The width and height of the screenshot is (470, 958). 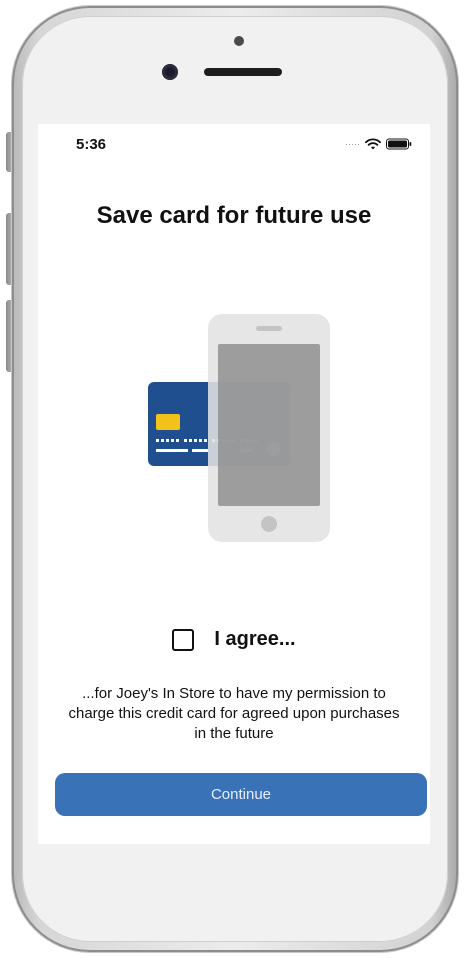 What do you see at coordinates (183, 639) in the screenshot?
I see `agree-checkbox` at bounding box center [183, 639].